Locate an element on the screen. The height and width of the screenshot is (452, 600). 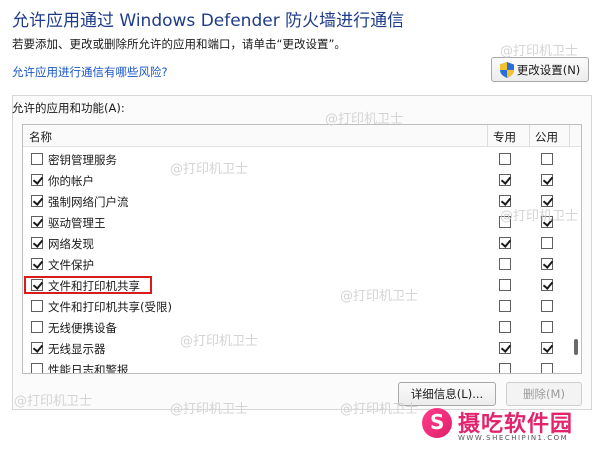
list-item: 驱动管理王 is located at coordinates (297, 222).